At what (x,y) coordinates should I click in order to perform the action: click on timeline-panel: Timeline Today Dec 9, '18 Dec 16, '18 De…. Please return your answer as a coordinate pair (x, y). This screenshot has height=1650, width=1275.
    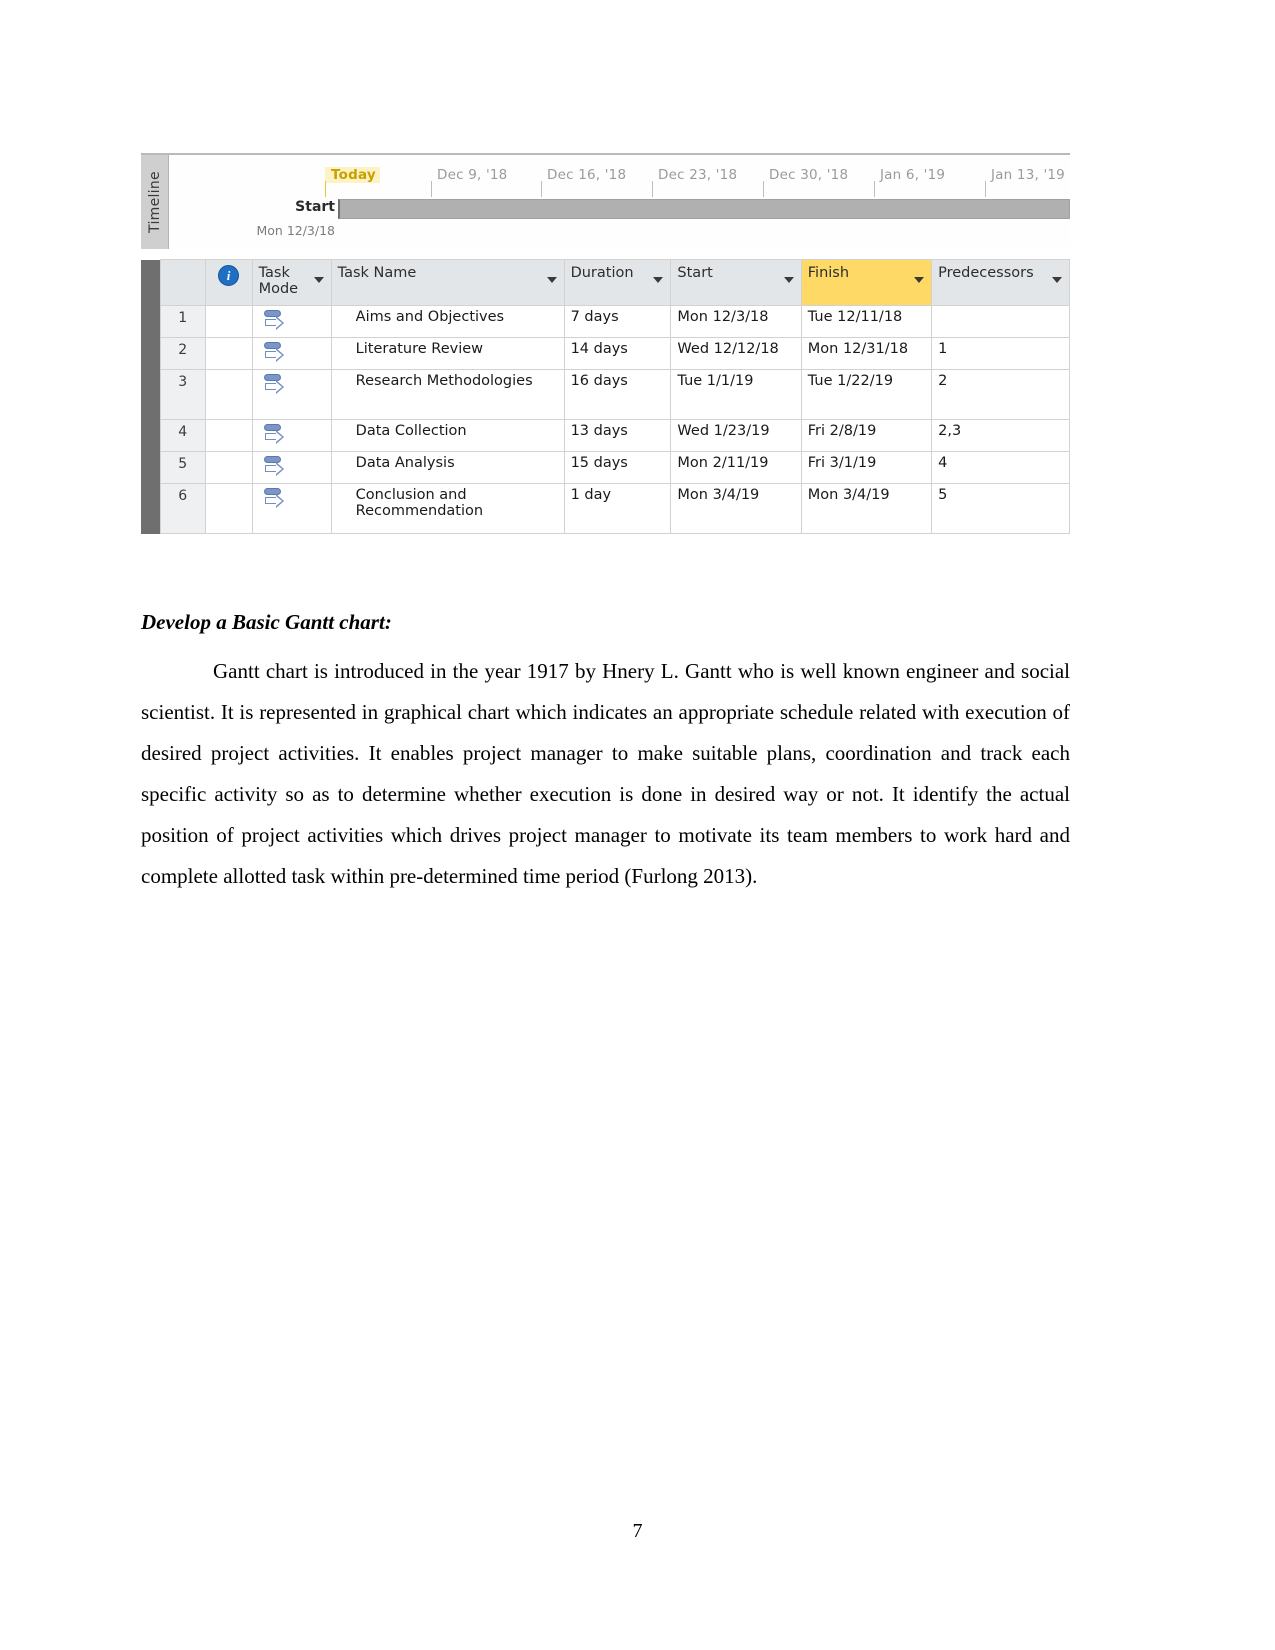
    Looking at the image, I should click on (605, 201).